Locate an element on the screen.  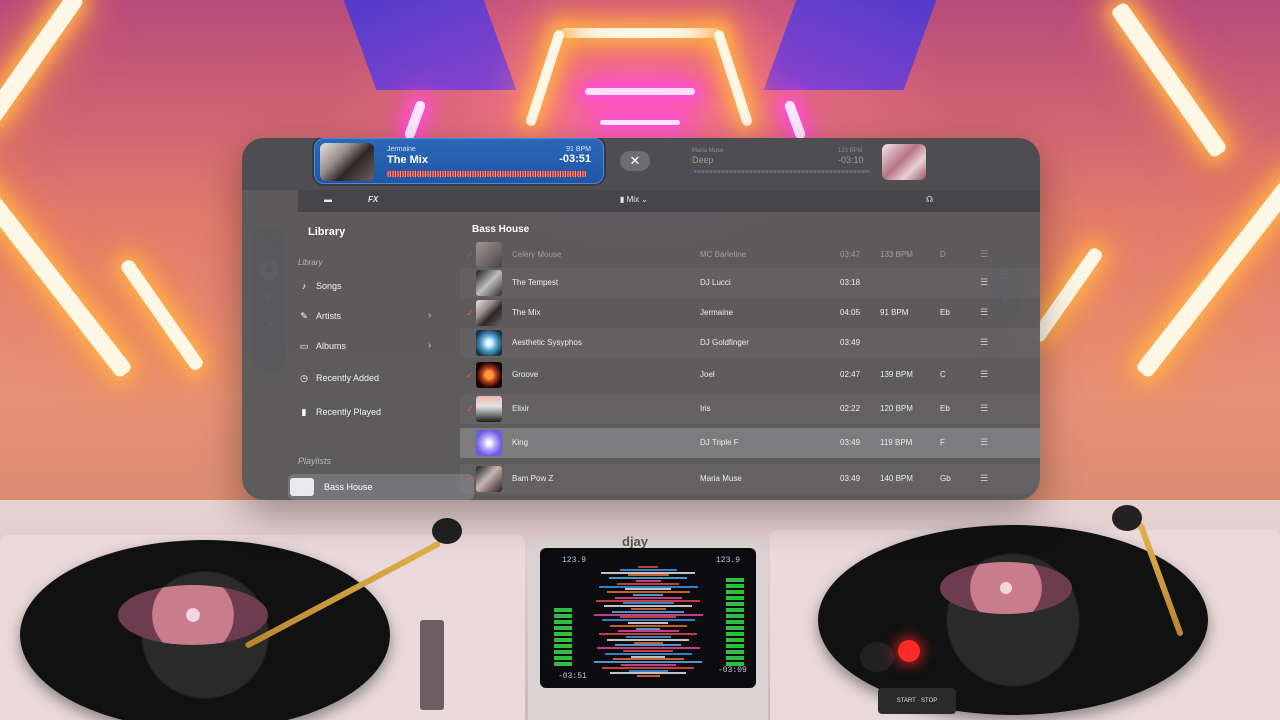
track-title: The Tempest is located at coordinates (535, 282).